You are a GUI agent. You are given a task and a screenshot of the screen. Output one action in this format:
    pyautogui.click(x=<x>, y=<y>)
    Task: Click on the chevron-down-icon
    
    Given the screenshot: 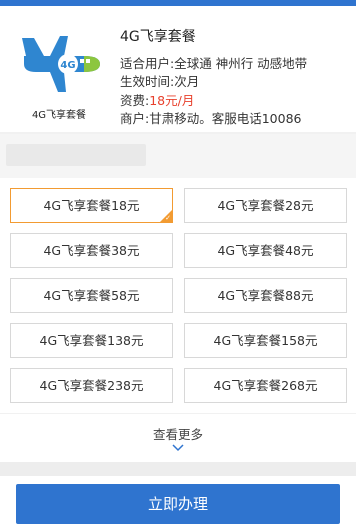 What is the action you would take?
    pyautogui.click(x=178, y=448)
    